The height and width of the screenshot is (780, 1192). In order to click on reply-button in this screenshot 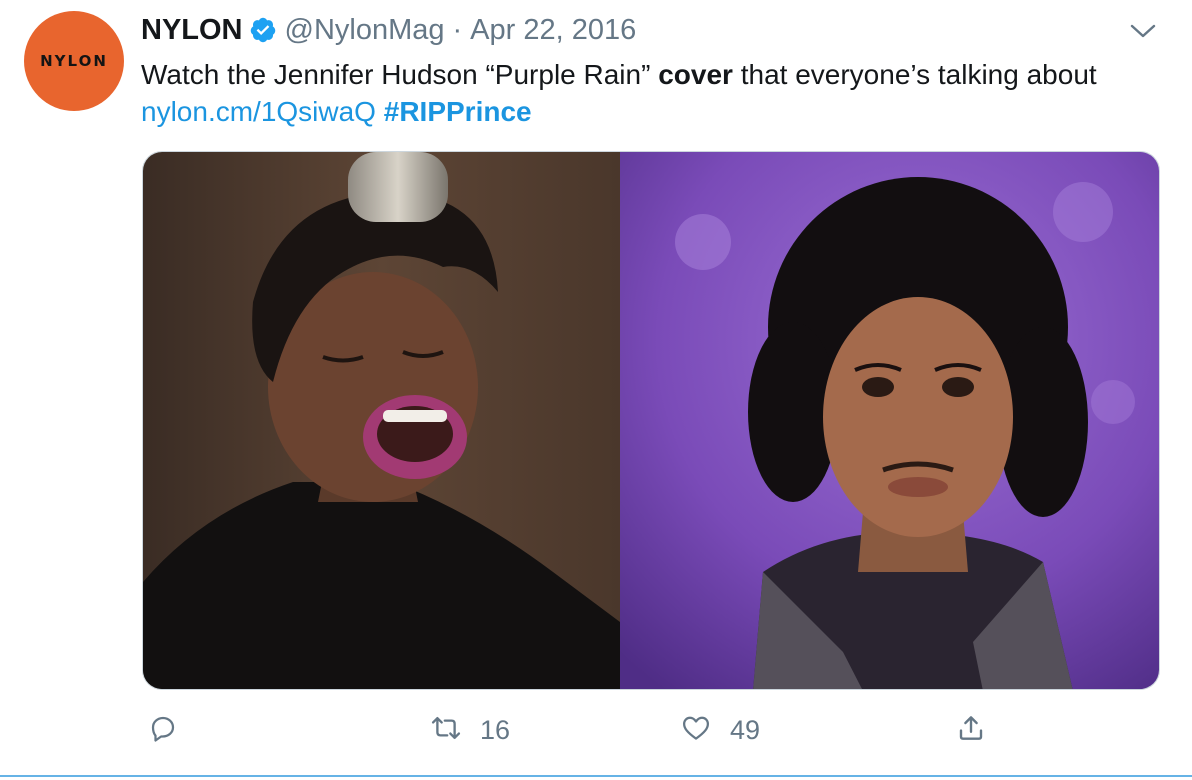, I will do `click(172, 730)`.